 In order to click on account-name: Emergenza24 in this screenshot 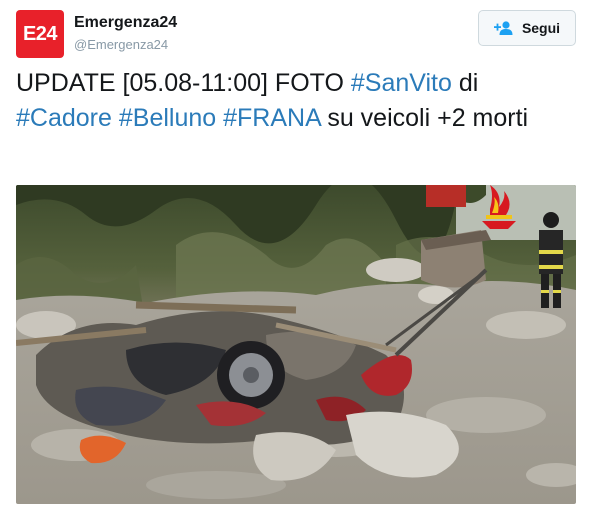, I will do `click(125, 23)`.